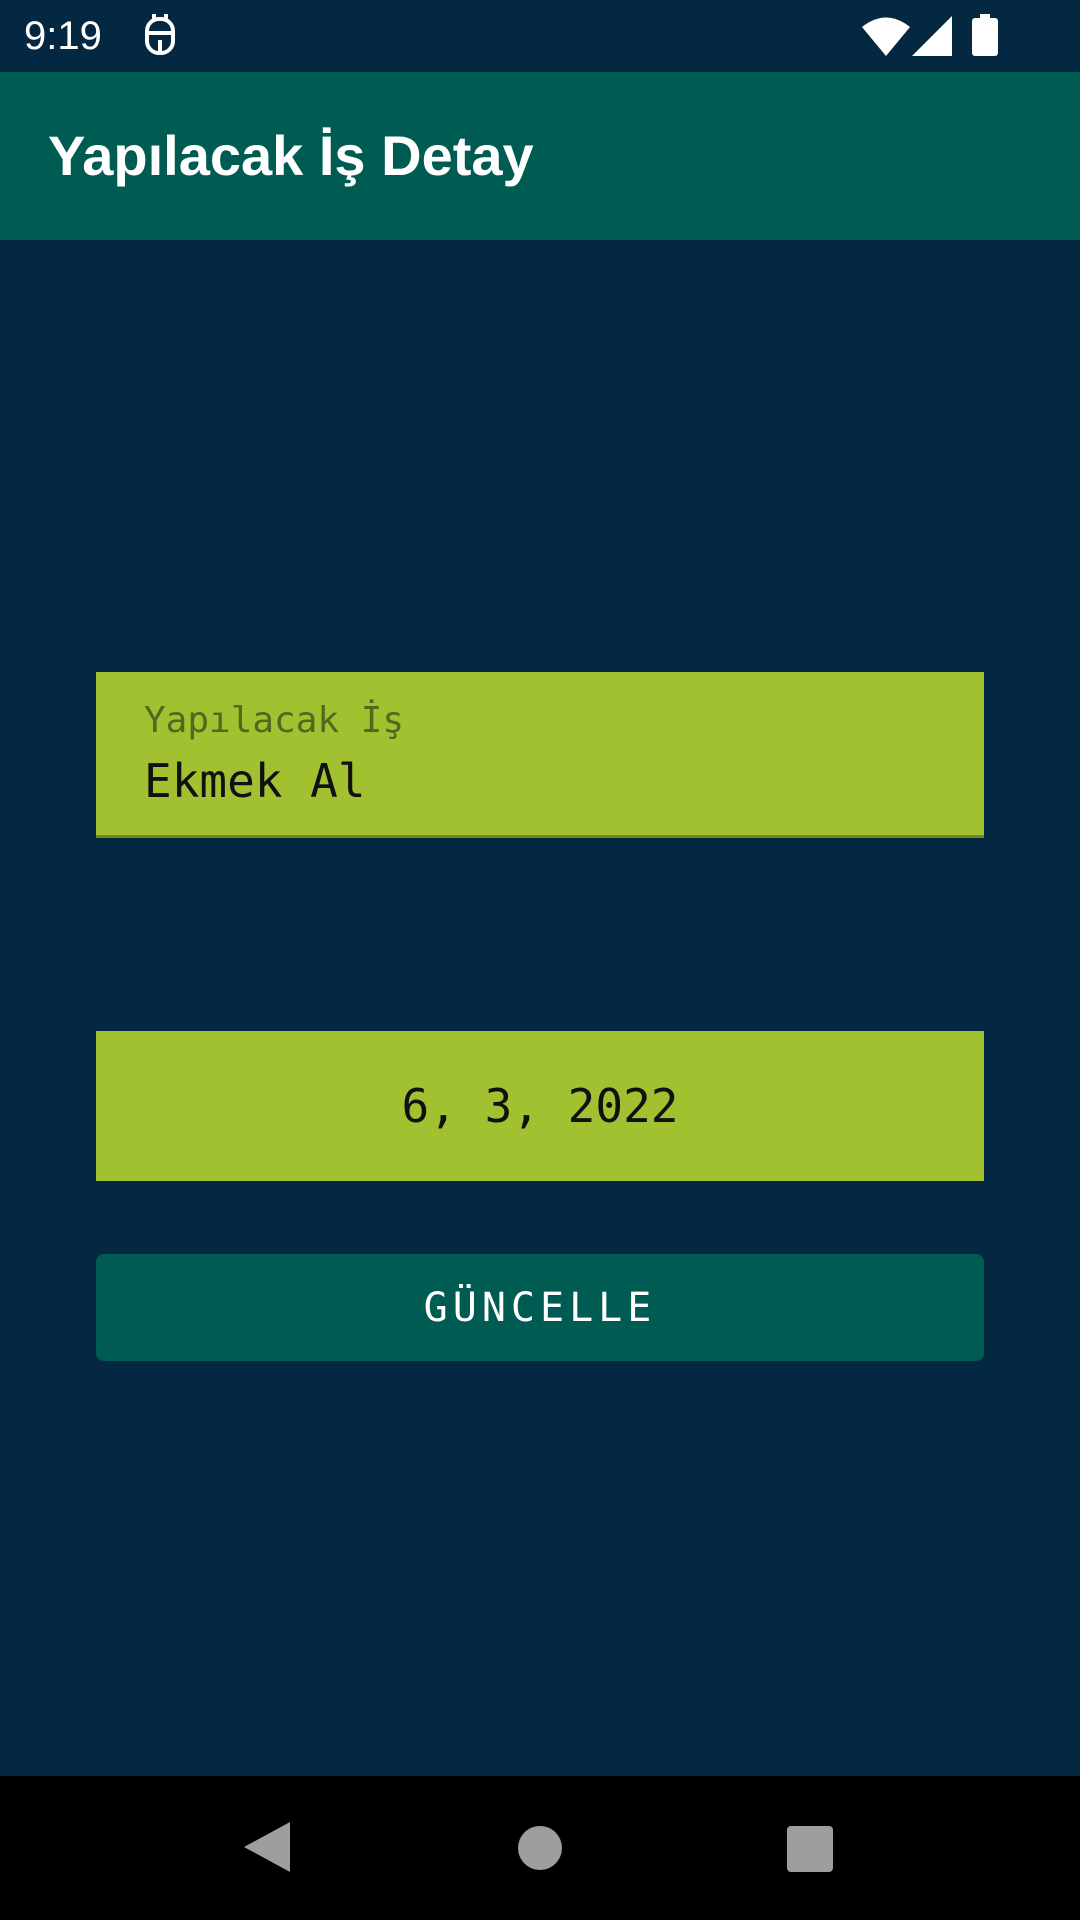  Describe the element at coordinates (540, 755) in the screenshot. I see `task-text-field: Yapılacak İş Ekmek Al` at that location.